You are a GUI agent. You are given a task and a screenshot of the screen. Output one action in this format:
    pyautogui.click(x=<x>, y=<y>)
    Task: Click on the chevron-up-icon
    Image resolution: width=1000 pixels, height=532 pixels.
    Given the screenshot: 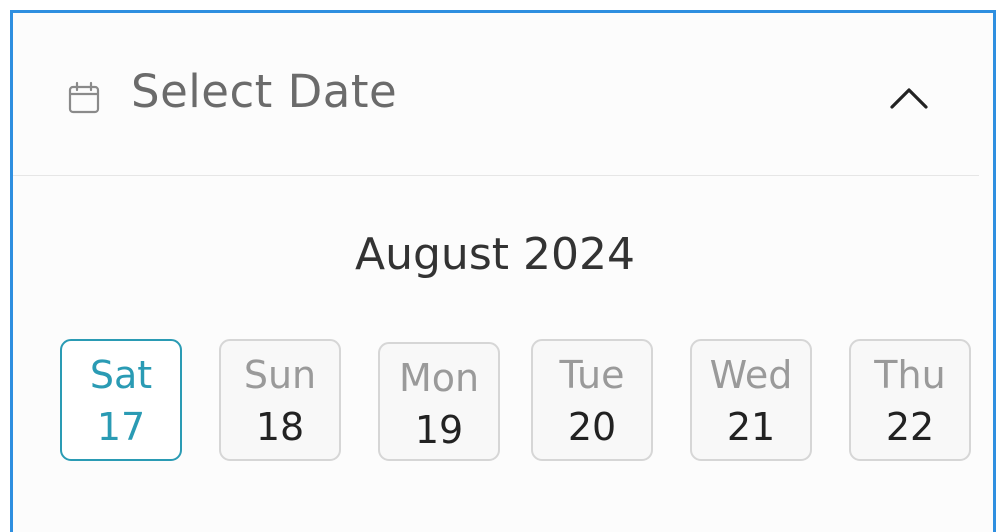 What is the action you would take?
    pyautogui.click(x=909, y=99)
    